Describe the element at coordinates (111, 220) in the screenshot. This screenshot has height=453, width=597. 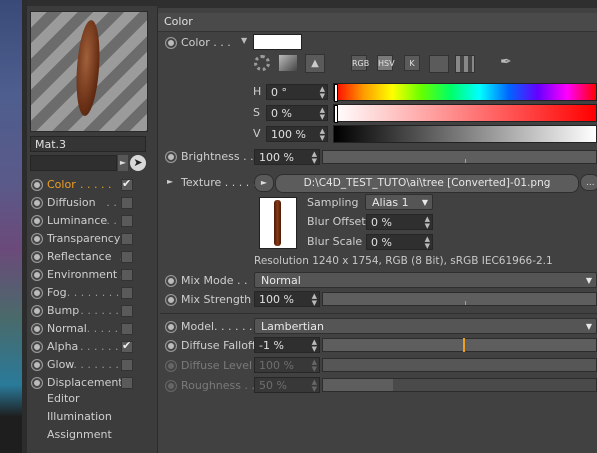
I see `sidebar-item-leader-dots: . .` at that location.